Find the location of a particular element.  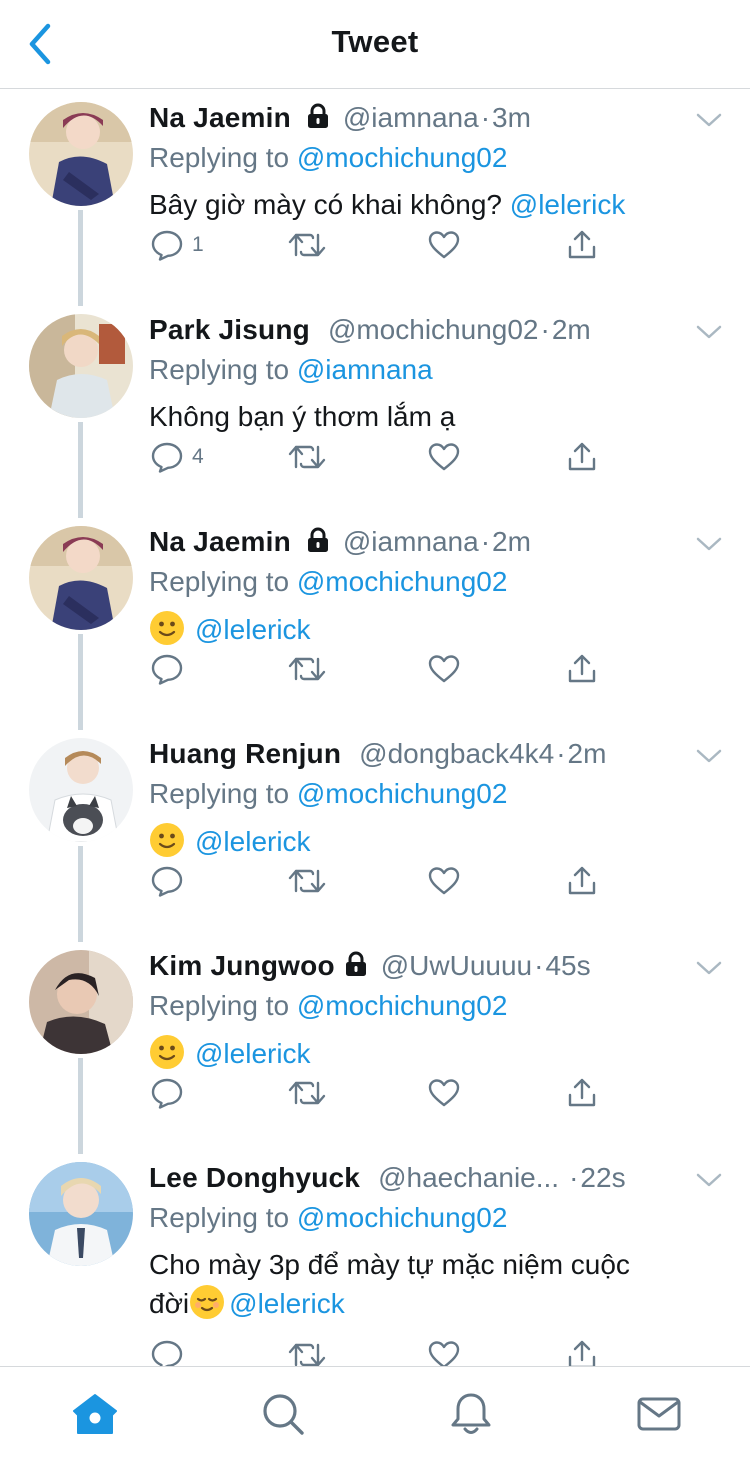

search-icon is located at coordinates (283, 1414).